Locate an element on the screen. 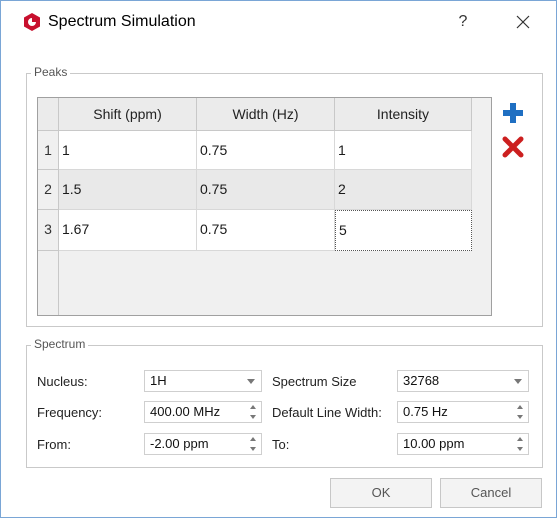  from-value: -2.00 ppm is located at coordinates (179, 443).